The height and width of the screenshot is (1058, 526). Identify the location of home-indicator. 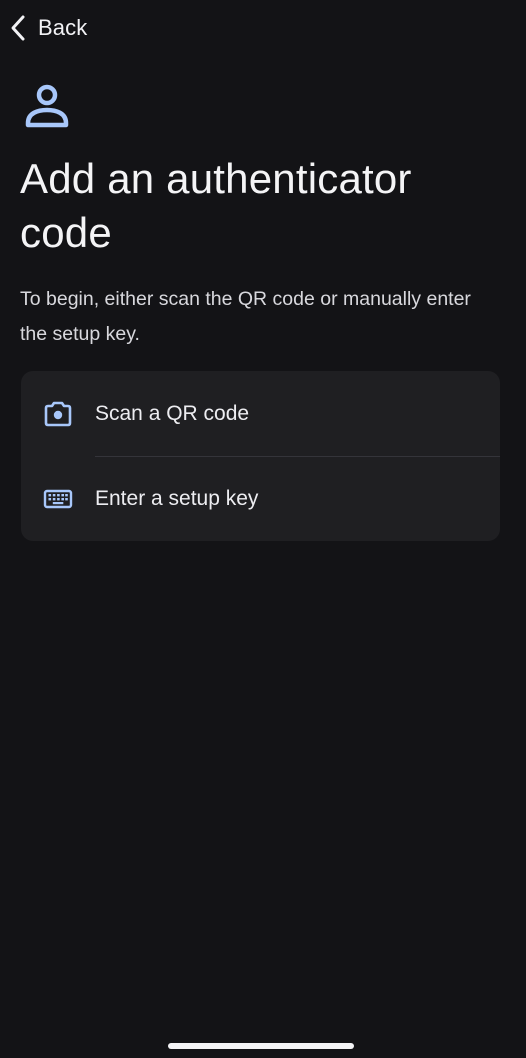
(261, 1046).